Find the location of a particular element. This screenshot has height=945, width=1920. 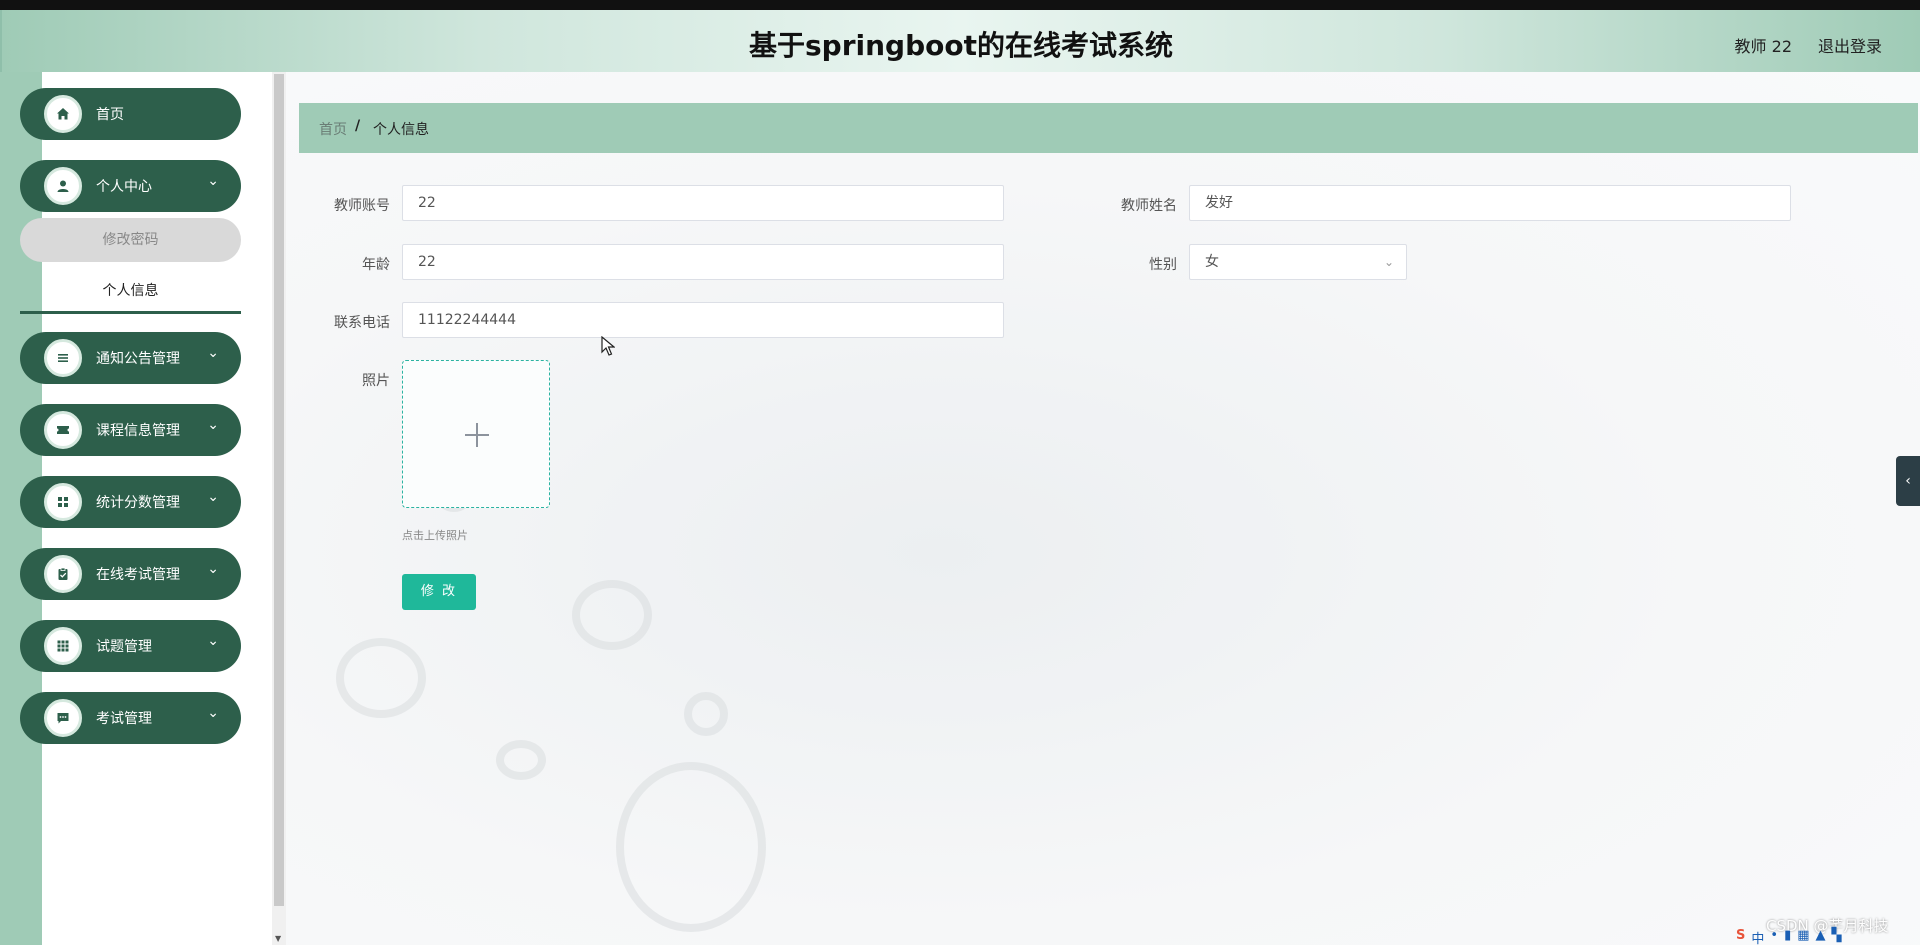

apps-icon is located at coordinates (63, 646).